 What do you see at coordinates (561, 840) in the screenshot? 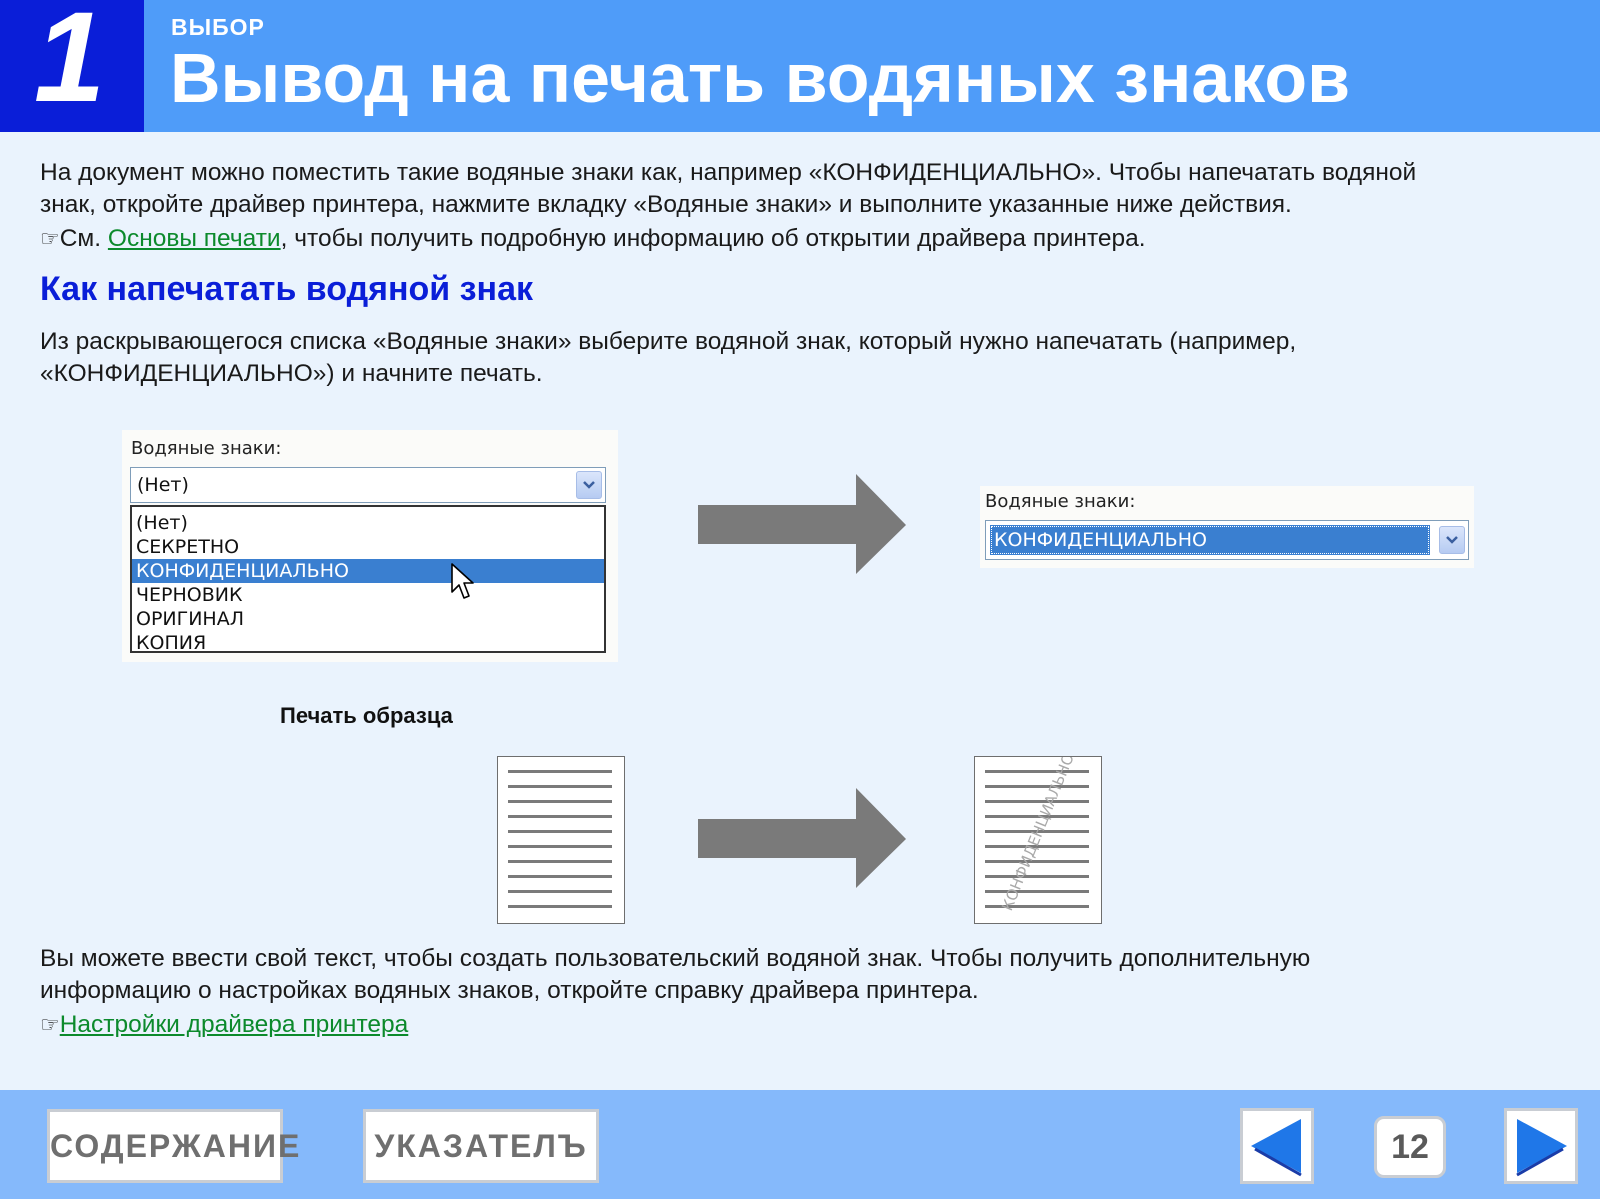
I see `page-without-watermark-icon` at bounding box center [561, 840].